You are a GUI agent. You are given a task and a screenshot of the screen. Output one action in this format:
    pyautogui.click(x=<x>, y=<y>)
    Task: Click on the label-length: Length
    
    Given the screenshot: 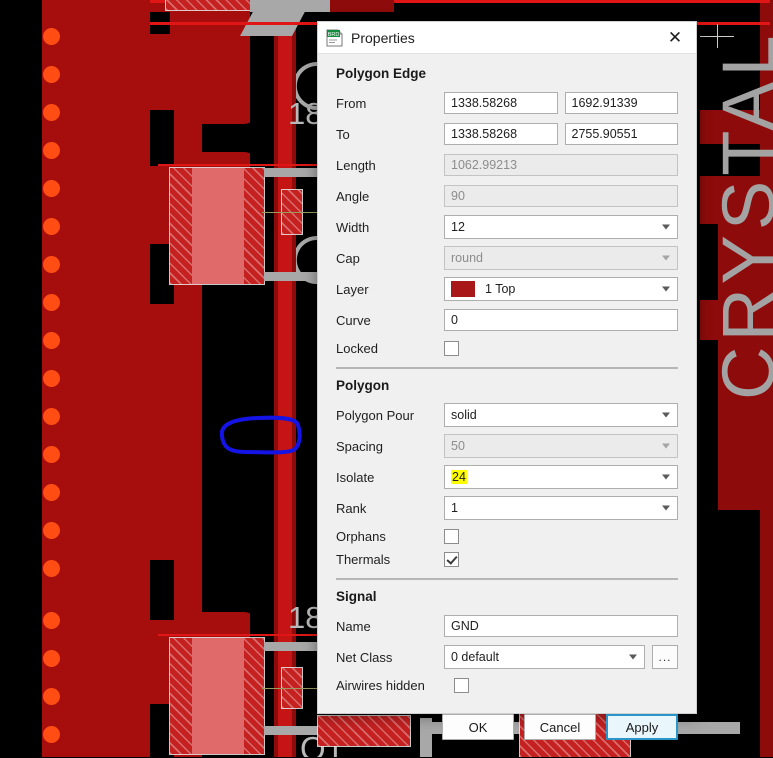 What is the action you would take?
    pyautogui.click(x=356, y=165)
    